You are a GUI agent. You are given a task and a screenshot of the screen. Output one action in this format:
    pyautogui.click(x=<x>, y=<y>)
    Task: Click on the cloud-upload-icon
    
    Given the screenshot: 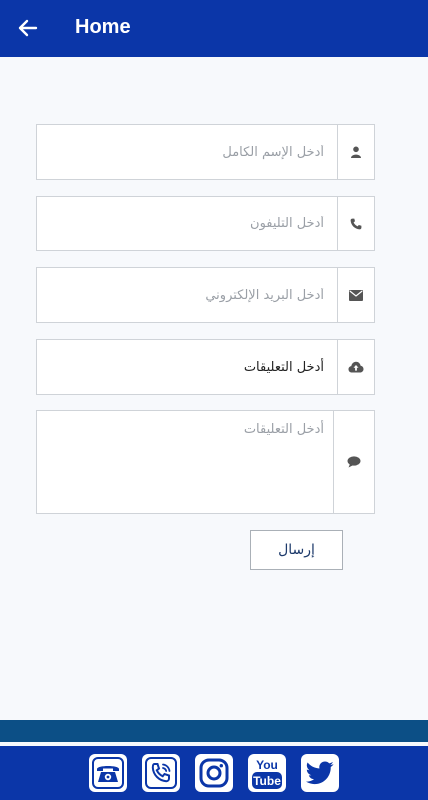 What is the action you would take?
    pyautogui.click(x=356, y=367)
    